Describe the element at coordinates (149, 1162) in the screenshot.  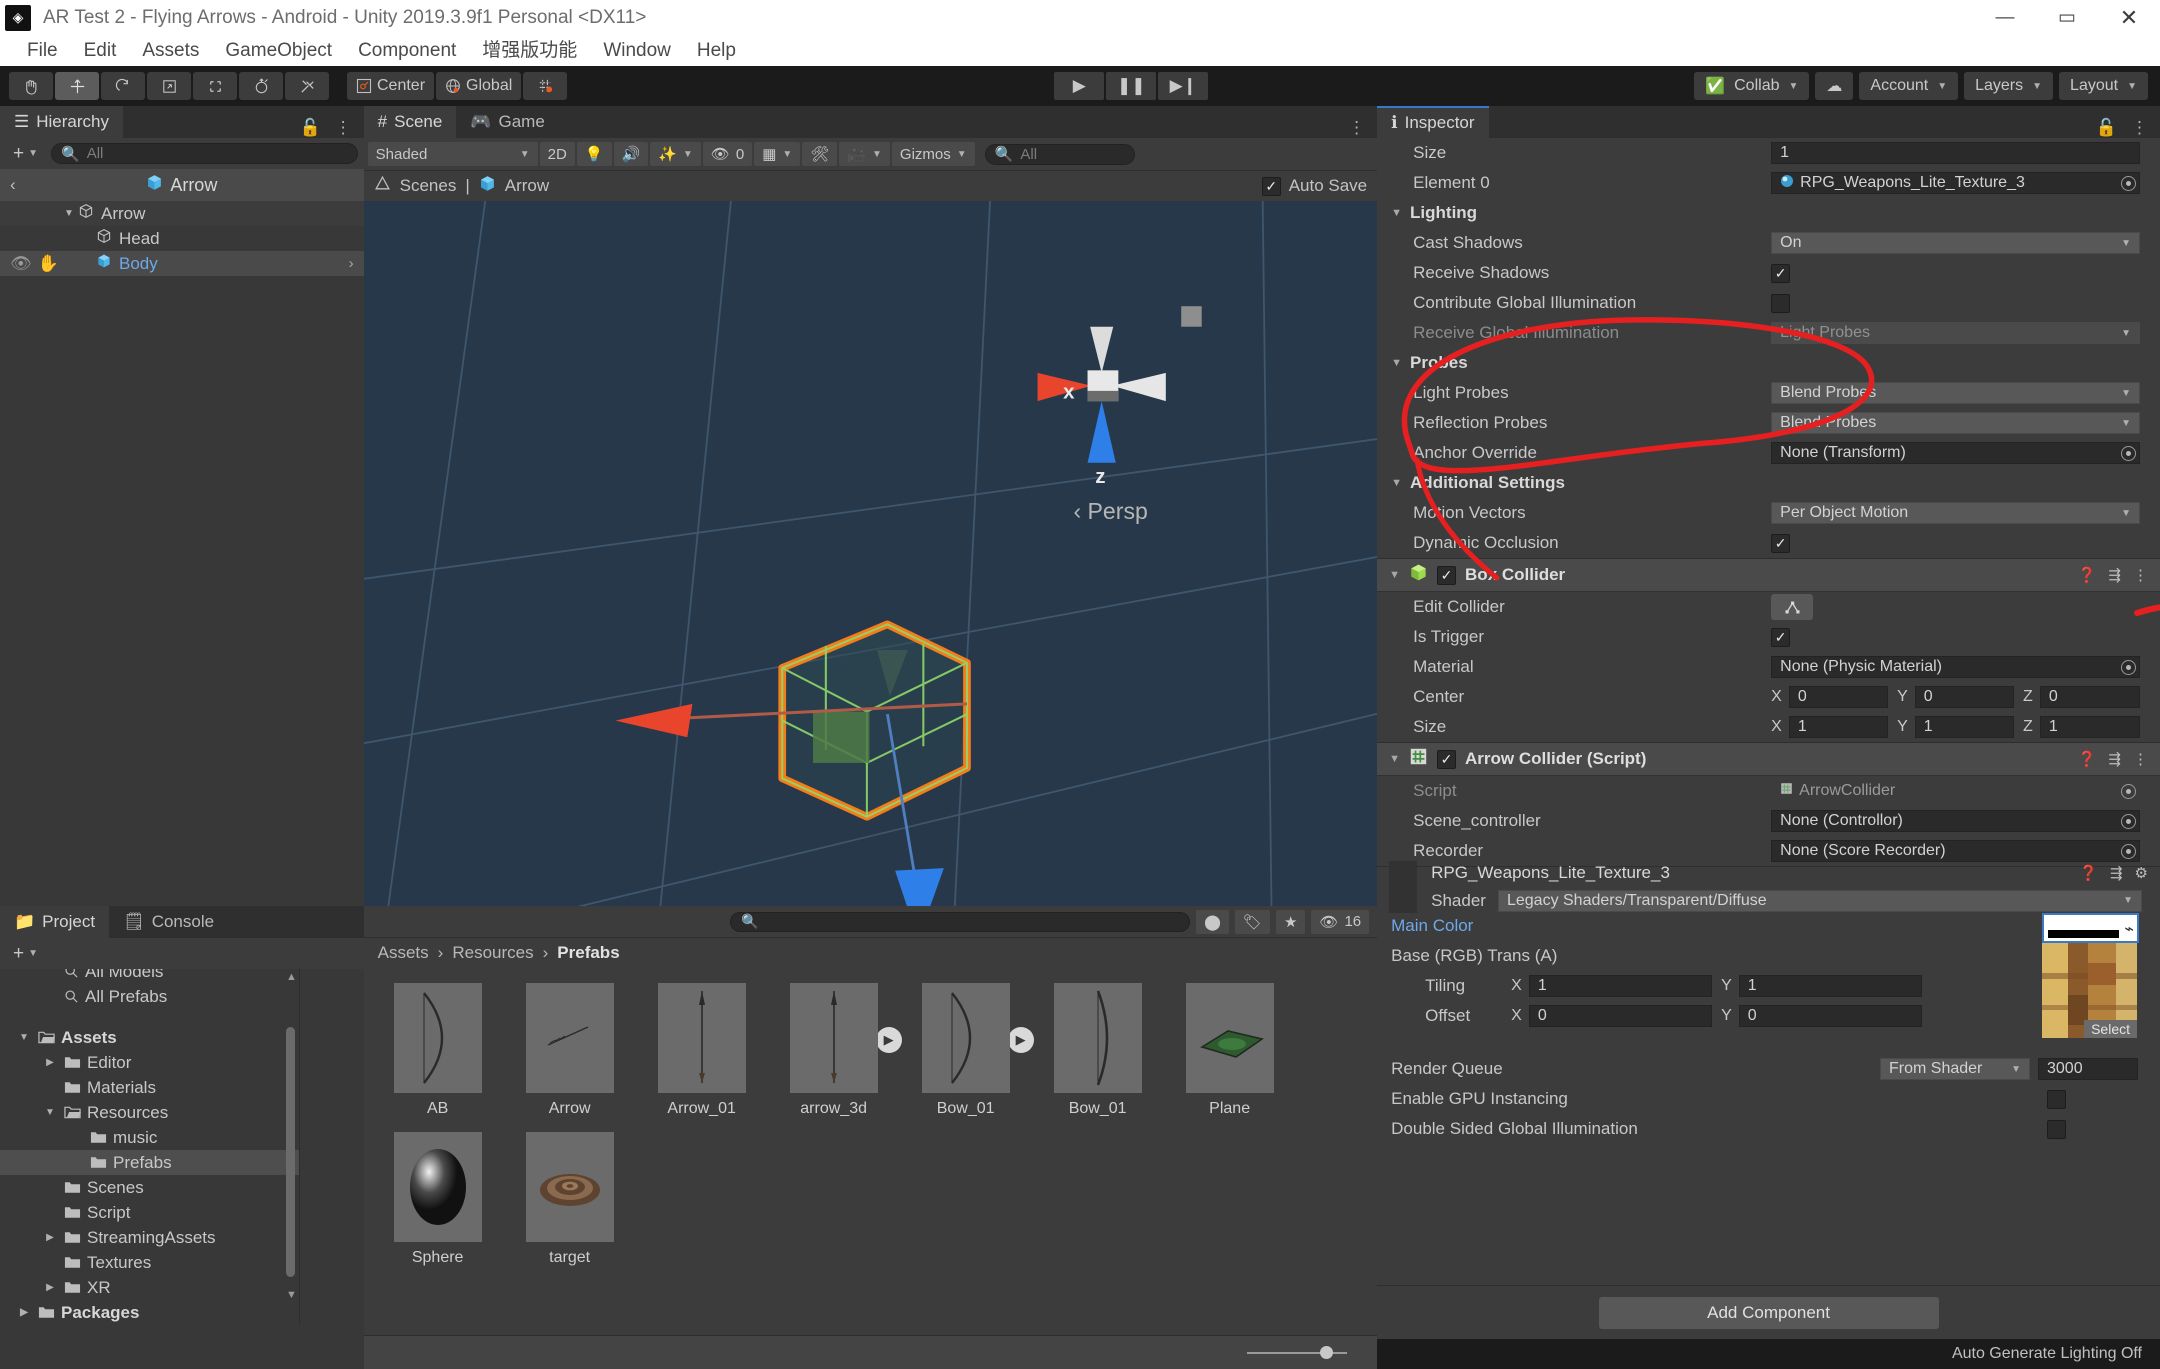
I see `project-tree-item-prefabs: Prefabs` at that location.